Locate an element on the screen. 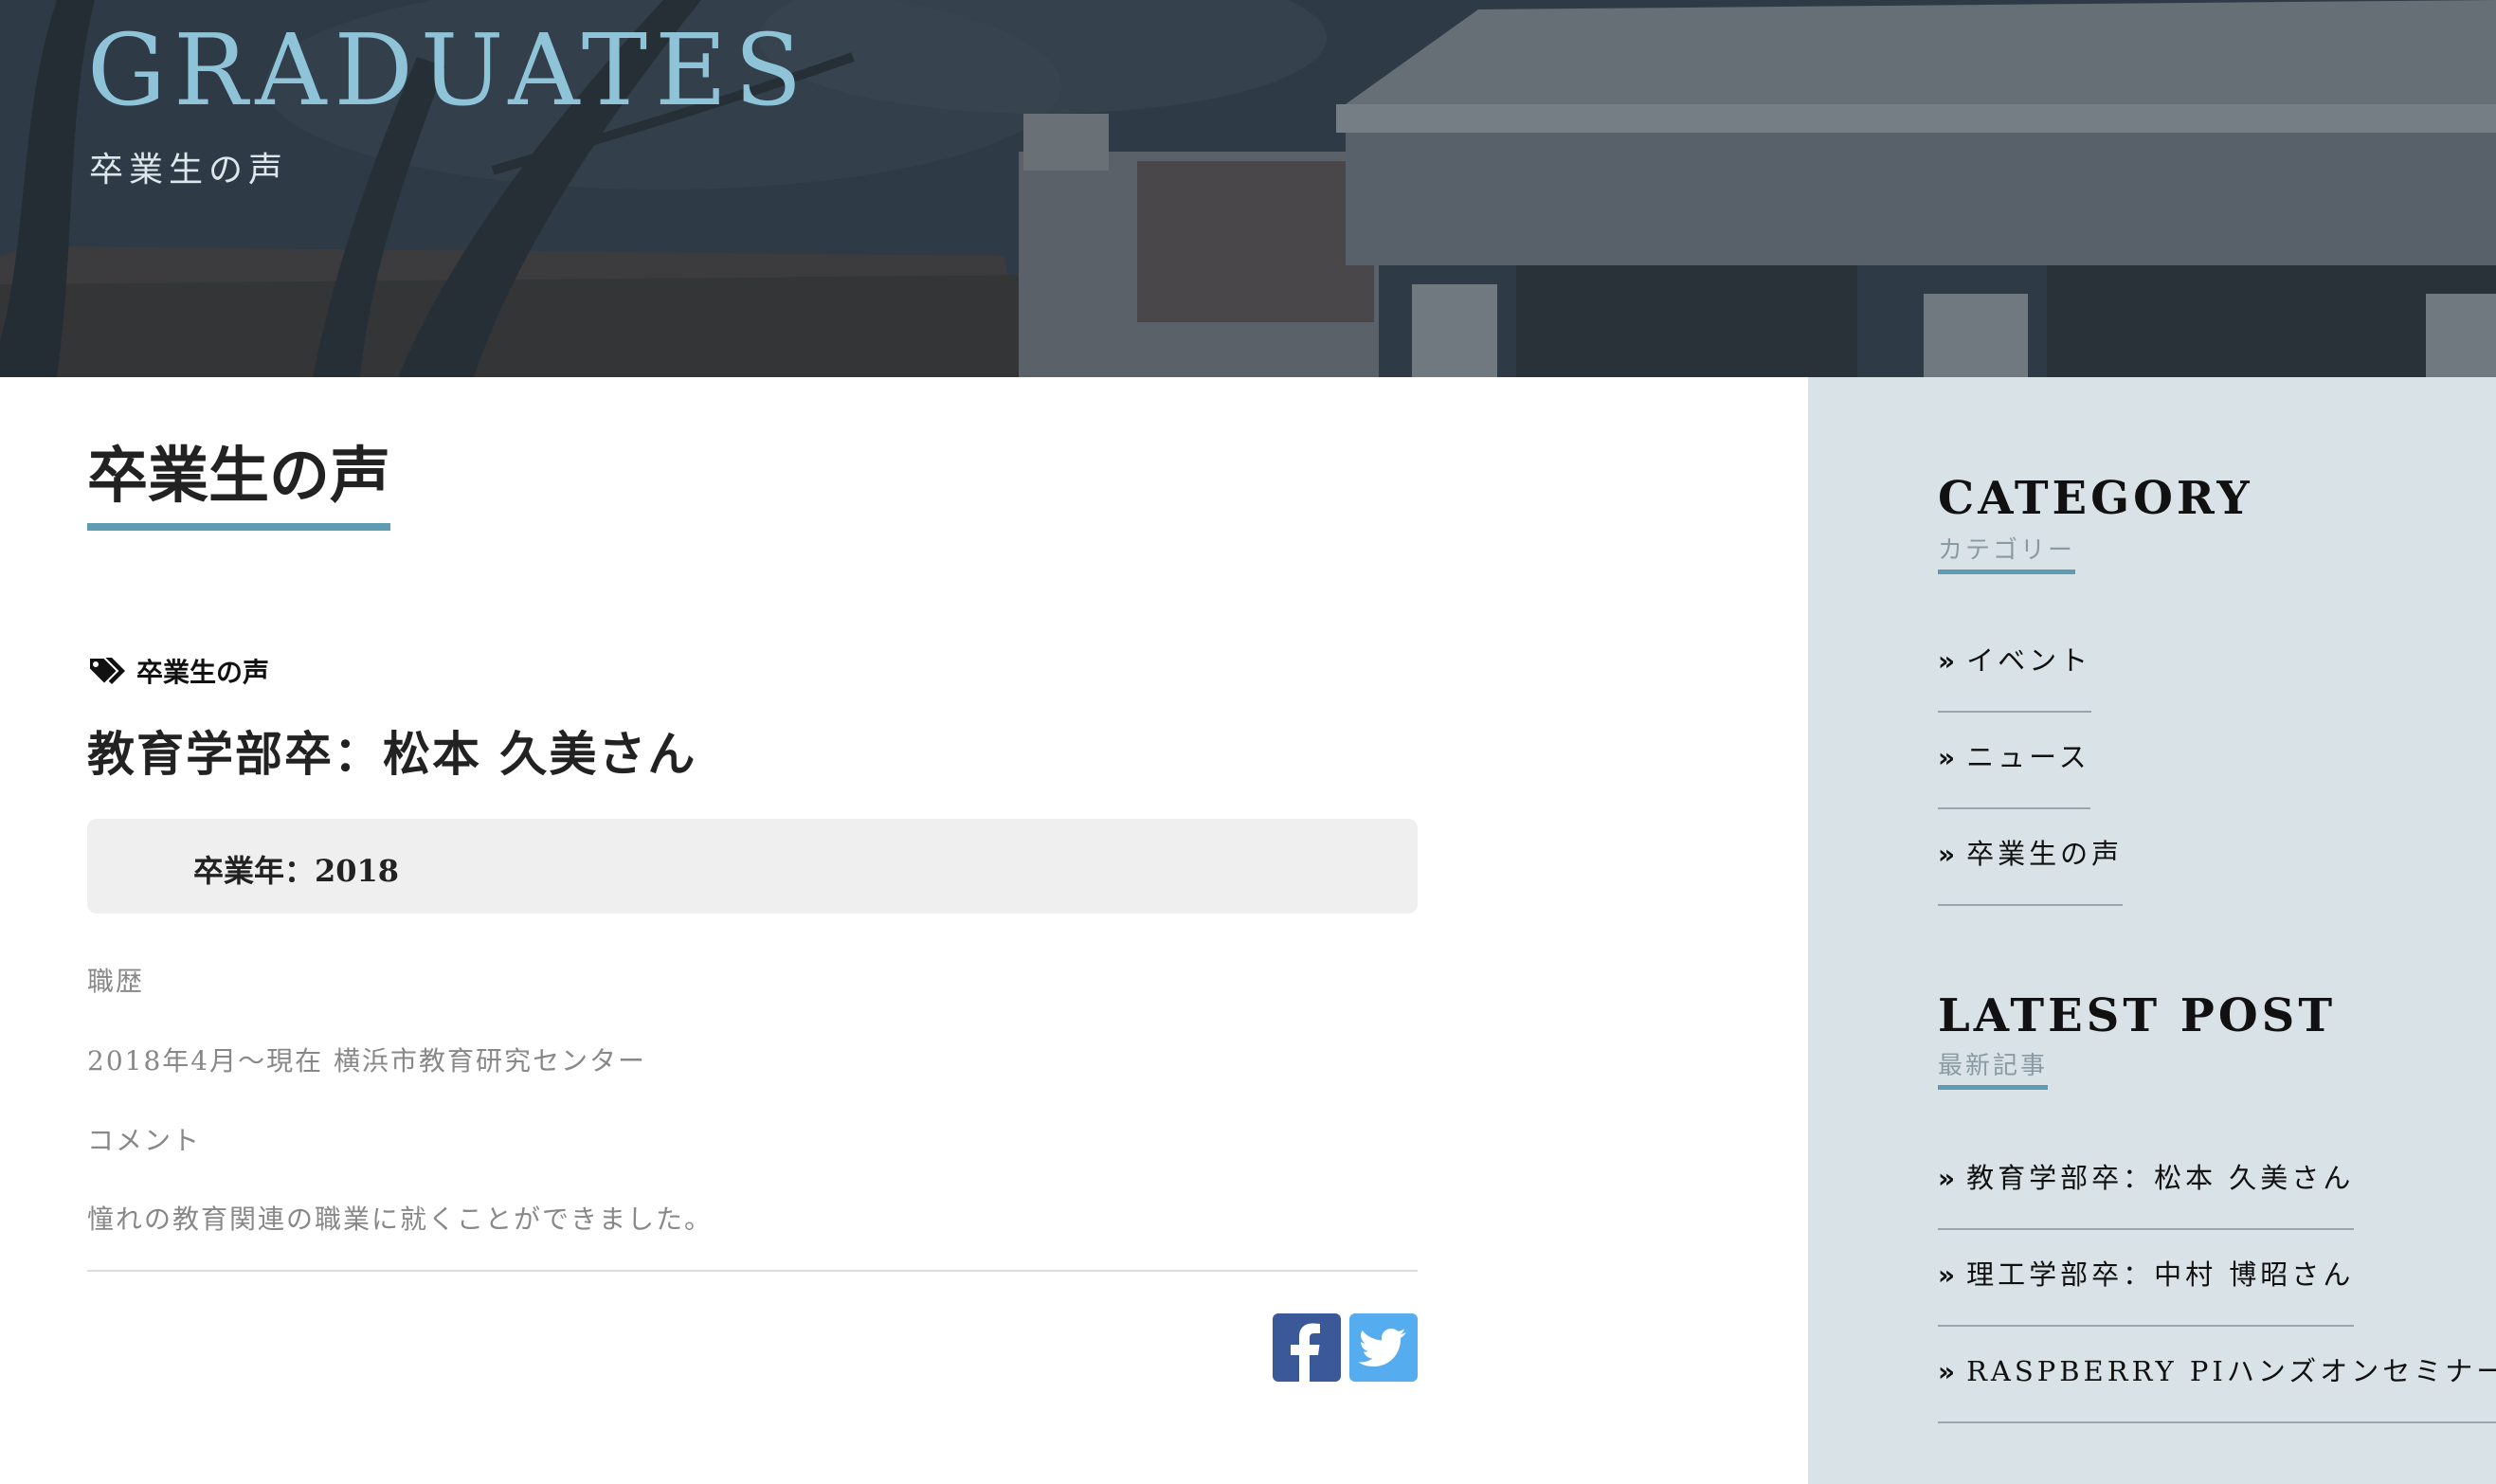 The height and width of the screenshot is (1484, 2496). sidebar-category-item-label: ニュース is located at coordinates (2028, 757).